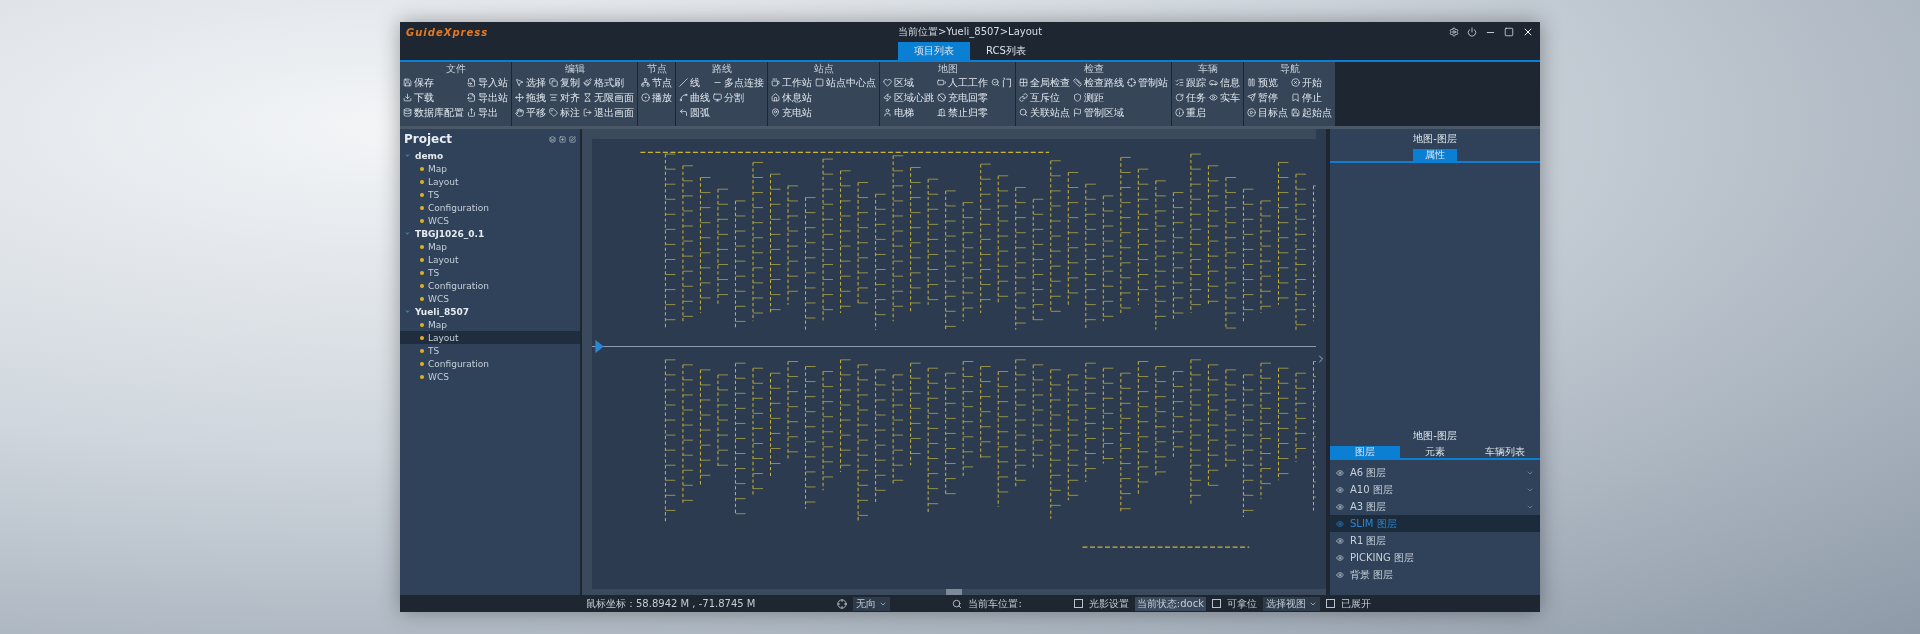 The height and width of the screenshot is (634, 1920). Describe the element at coordinates (1224, 82) in the screenshot. I see `ribbon-button: 信息` at that location.